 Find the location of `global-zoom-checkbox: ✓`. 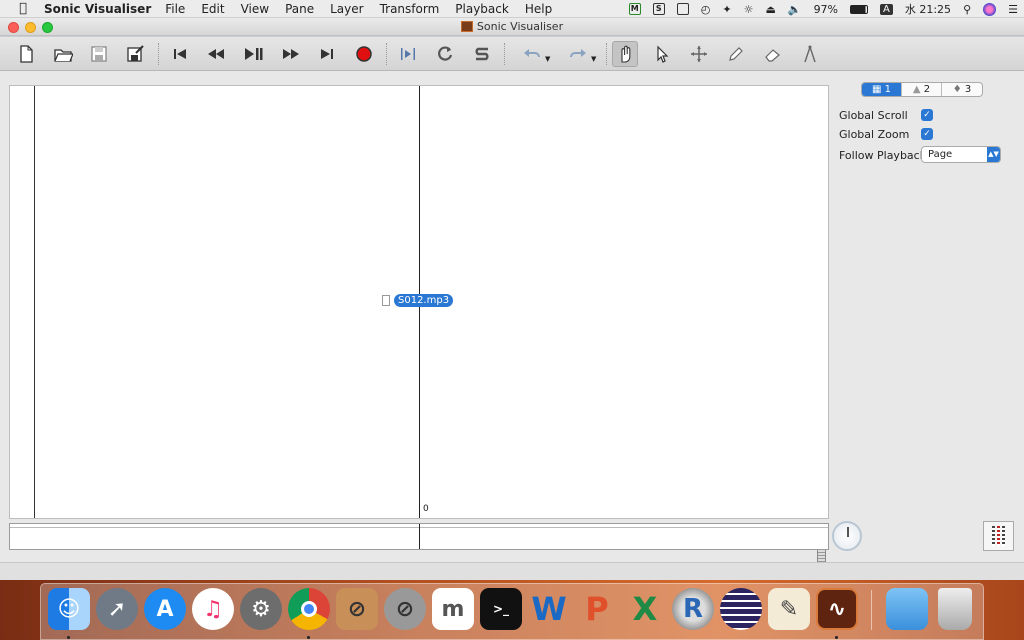

global-zoom-checkbox: ✓ is located at coordinates (927, 134).